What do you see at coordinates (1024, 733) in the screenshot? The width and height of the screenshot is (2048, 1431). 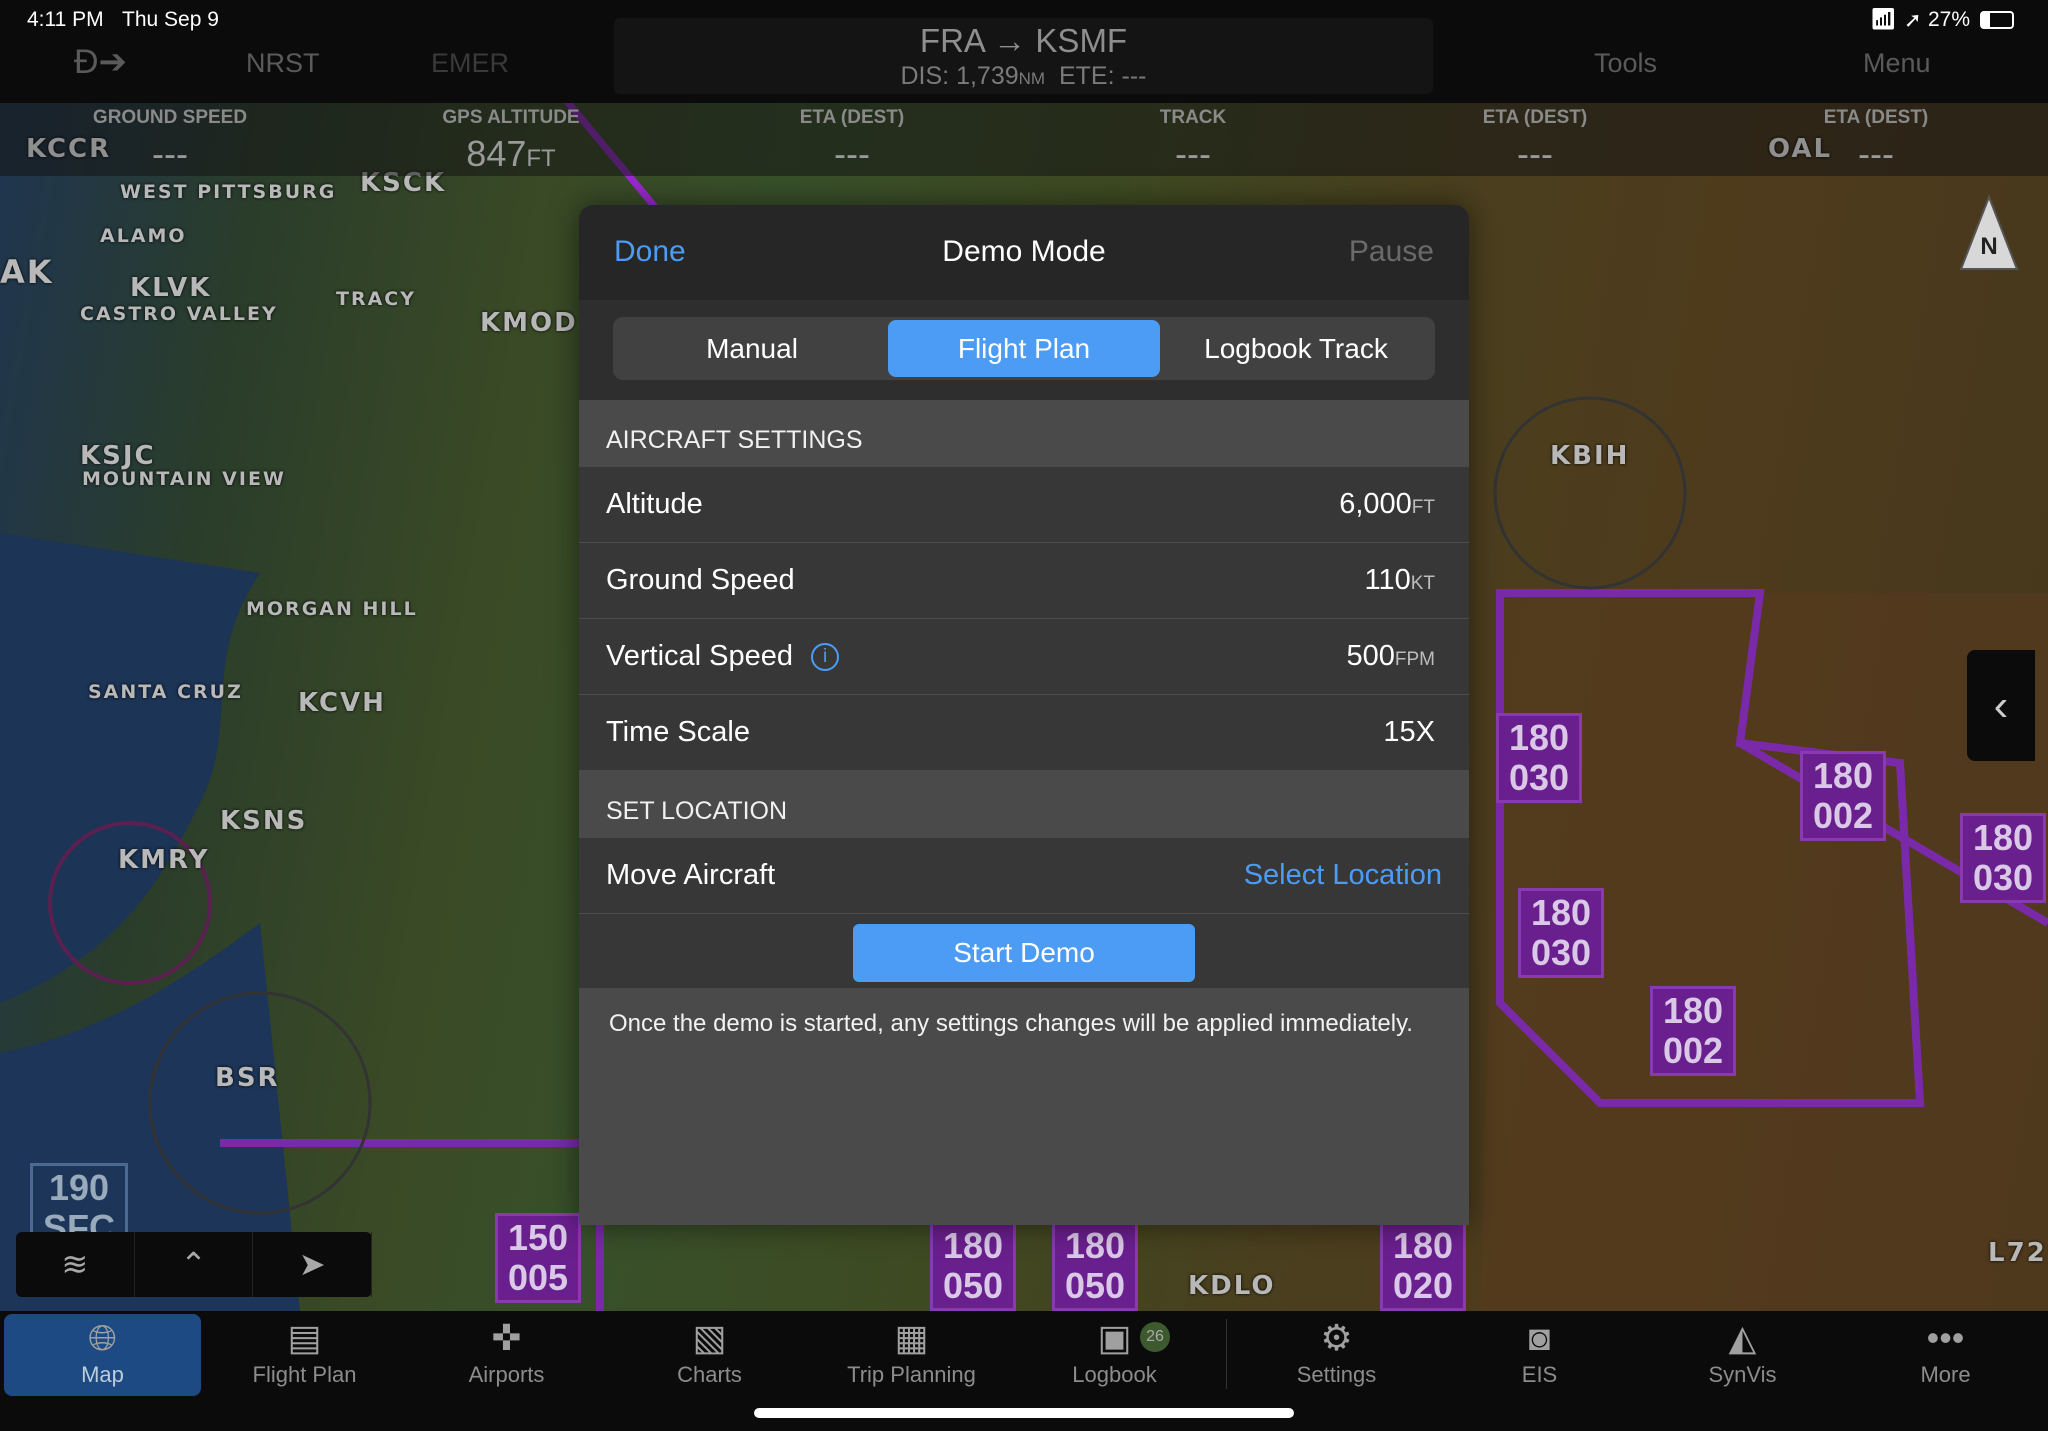 I see `row-time-scale: Time Scale 15X` at bounding box center [1024, 733].